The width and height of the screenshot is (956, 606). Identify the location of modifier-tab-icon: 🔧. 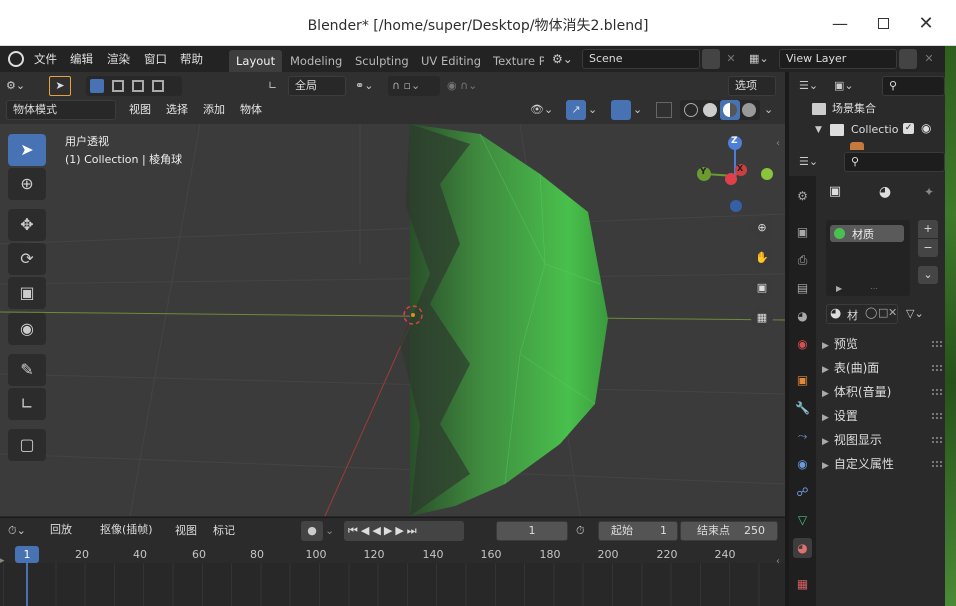
(802, 408).